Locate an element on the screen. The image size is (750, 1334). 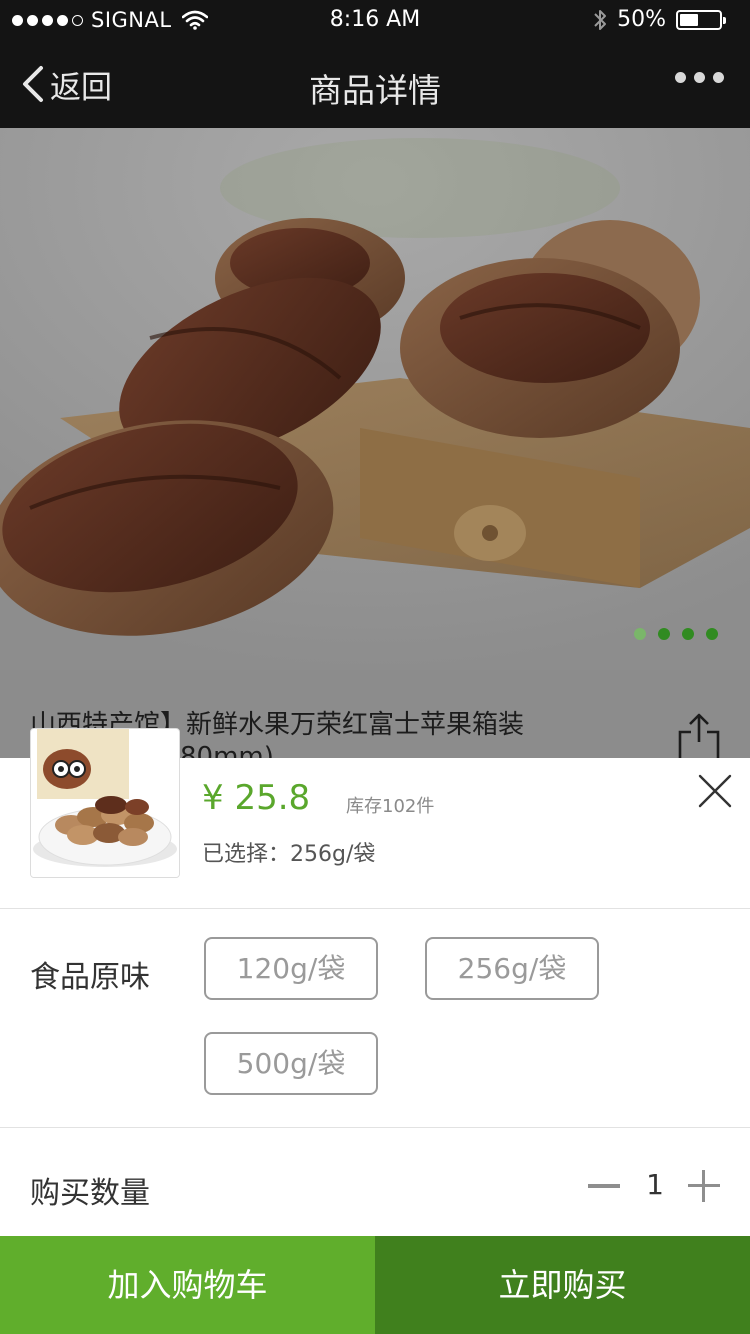
spec-group-label: 食品原味 is located at coordinates (90, 977).